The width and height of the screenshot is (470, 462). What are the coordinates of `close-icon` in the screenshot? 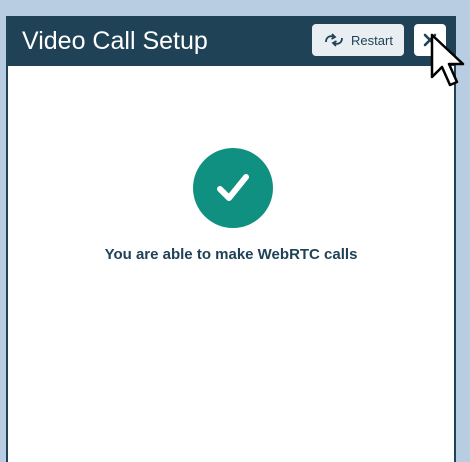 It's located at (430, 40).